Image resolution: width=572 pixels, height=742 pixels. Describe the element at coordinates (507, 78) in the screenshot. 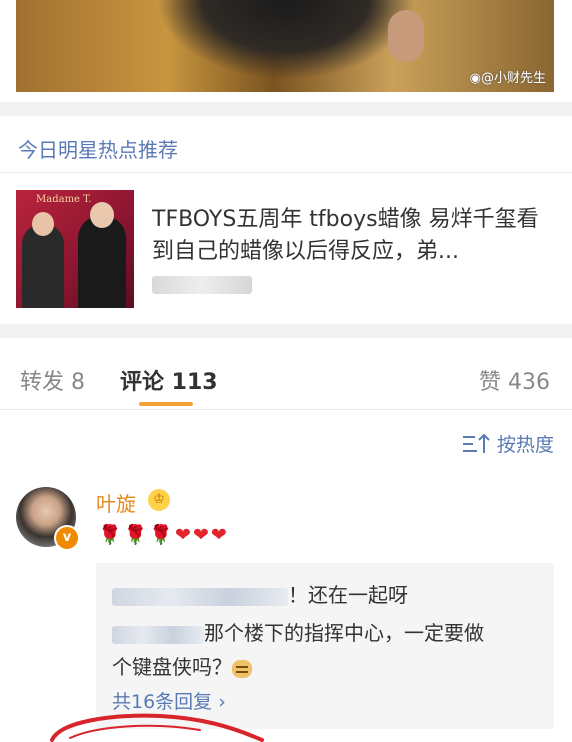

I see `image-watermark: ◉@小财先生` at that location.